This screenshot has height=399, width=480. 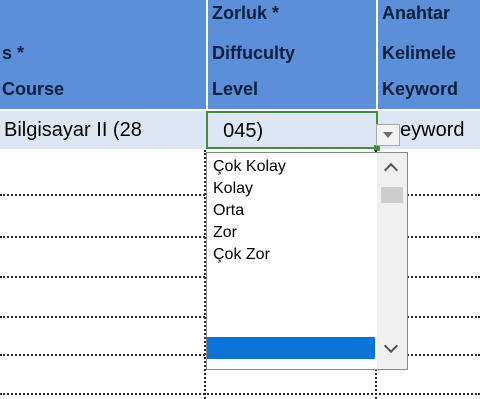 I want to click on keyword-cell: eyword, so click(x=440, y=130).